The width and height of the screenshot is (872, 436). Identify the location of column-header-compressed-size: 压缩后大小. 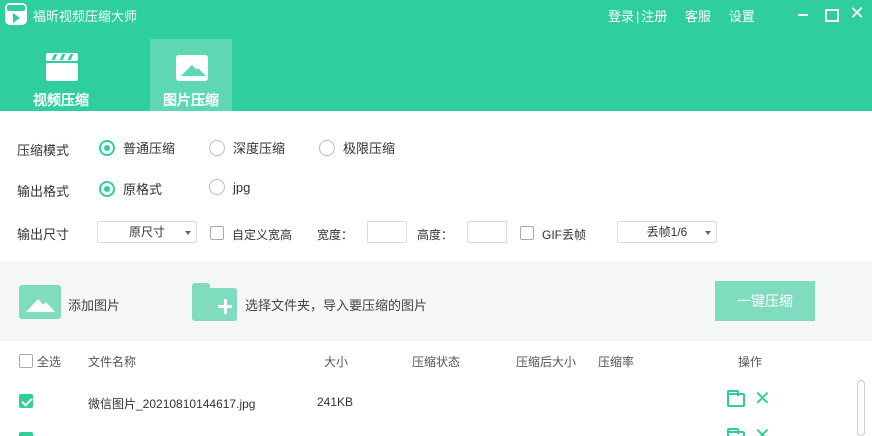
(546, 362).